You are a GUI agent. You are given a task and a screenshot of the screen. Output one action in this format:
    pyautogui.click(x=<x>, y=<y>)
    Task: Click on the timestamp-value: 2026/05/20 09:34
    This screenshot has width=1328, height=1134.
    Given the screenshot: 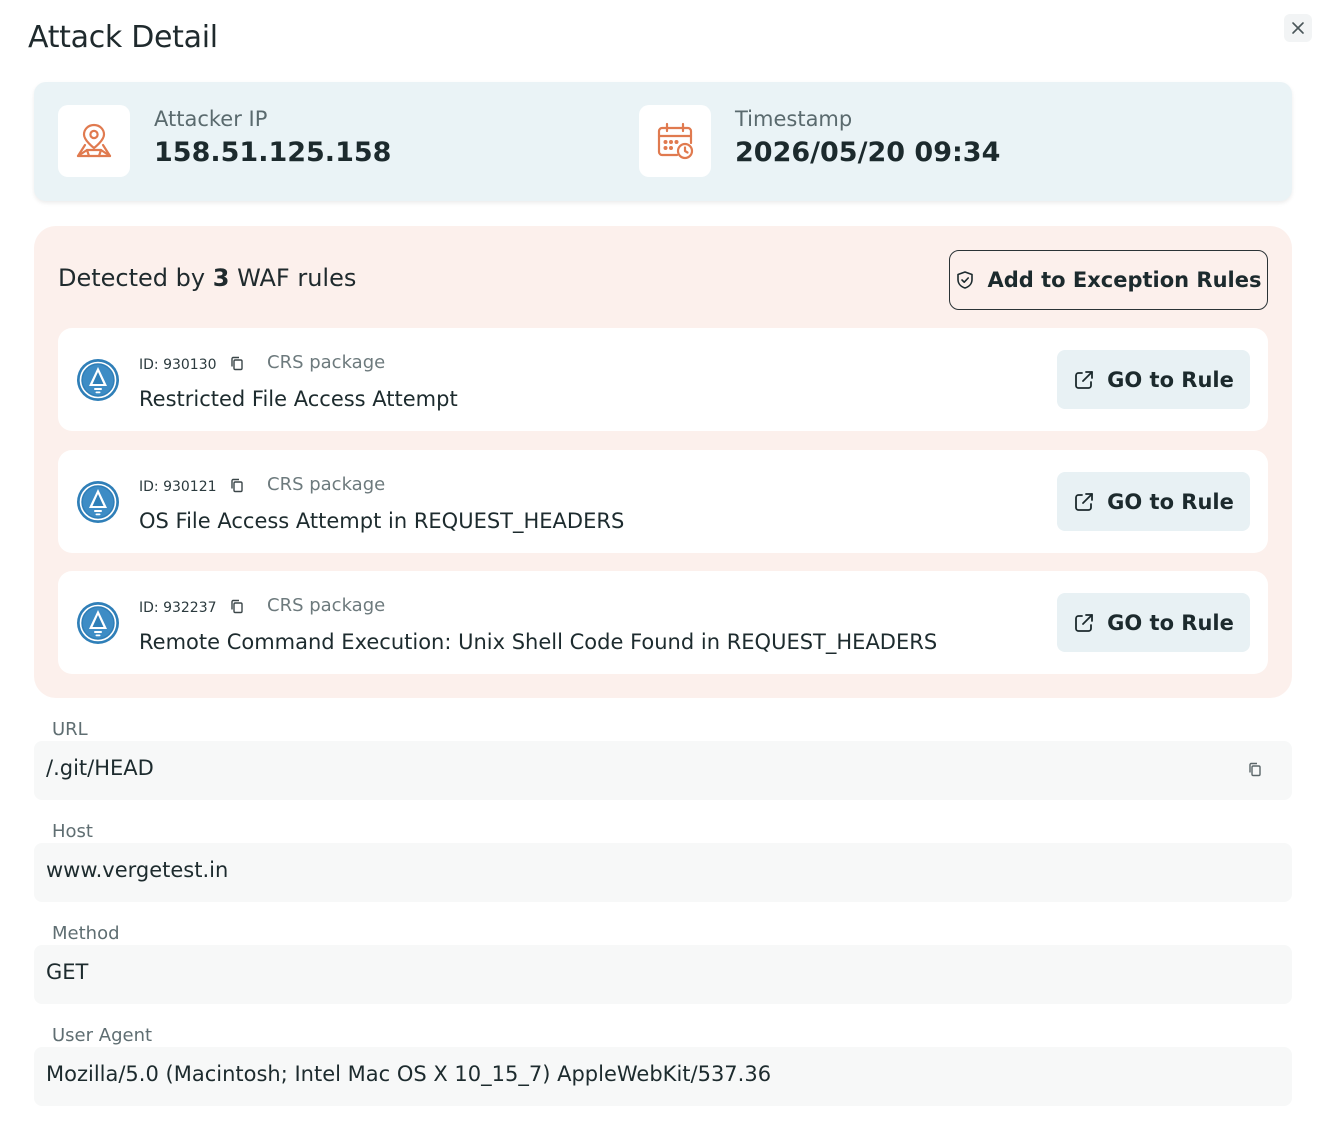 What is the action you would take?
    pyautogui.click(x=868, y=152)
    